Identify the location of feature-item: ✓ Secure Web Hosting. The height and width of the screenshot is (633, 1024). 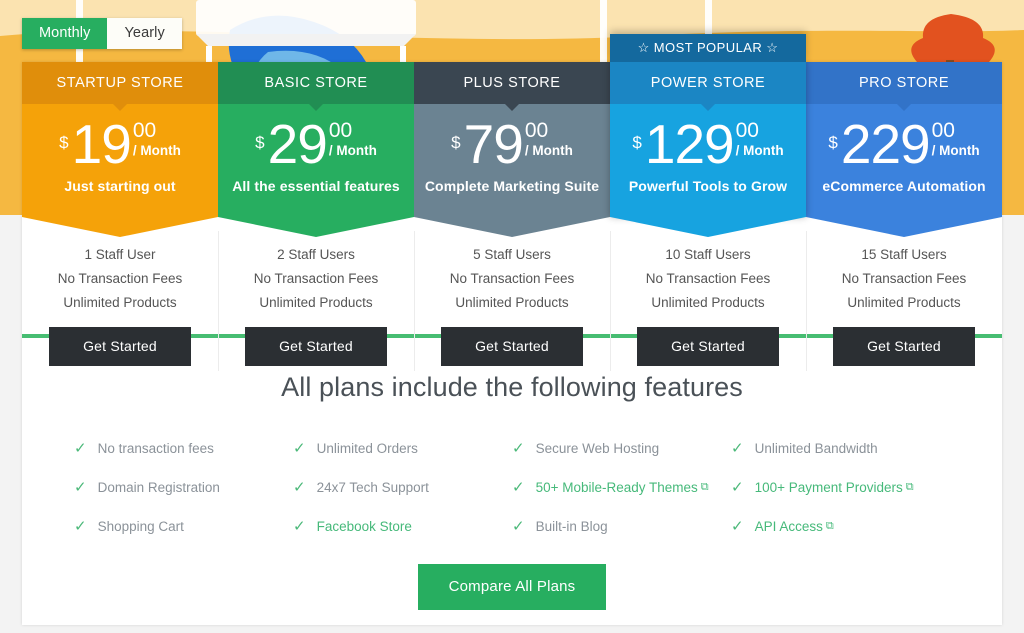
(621, 448).